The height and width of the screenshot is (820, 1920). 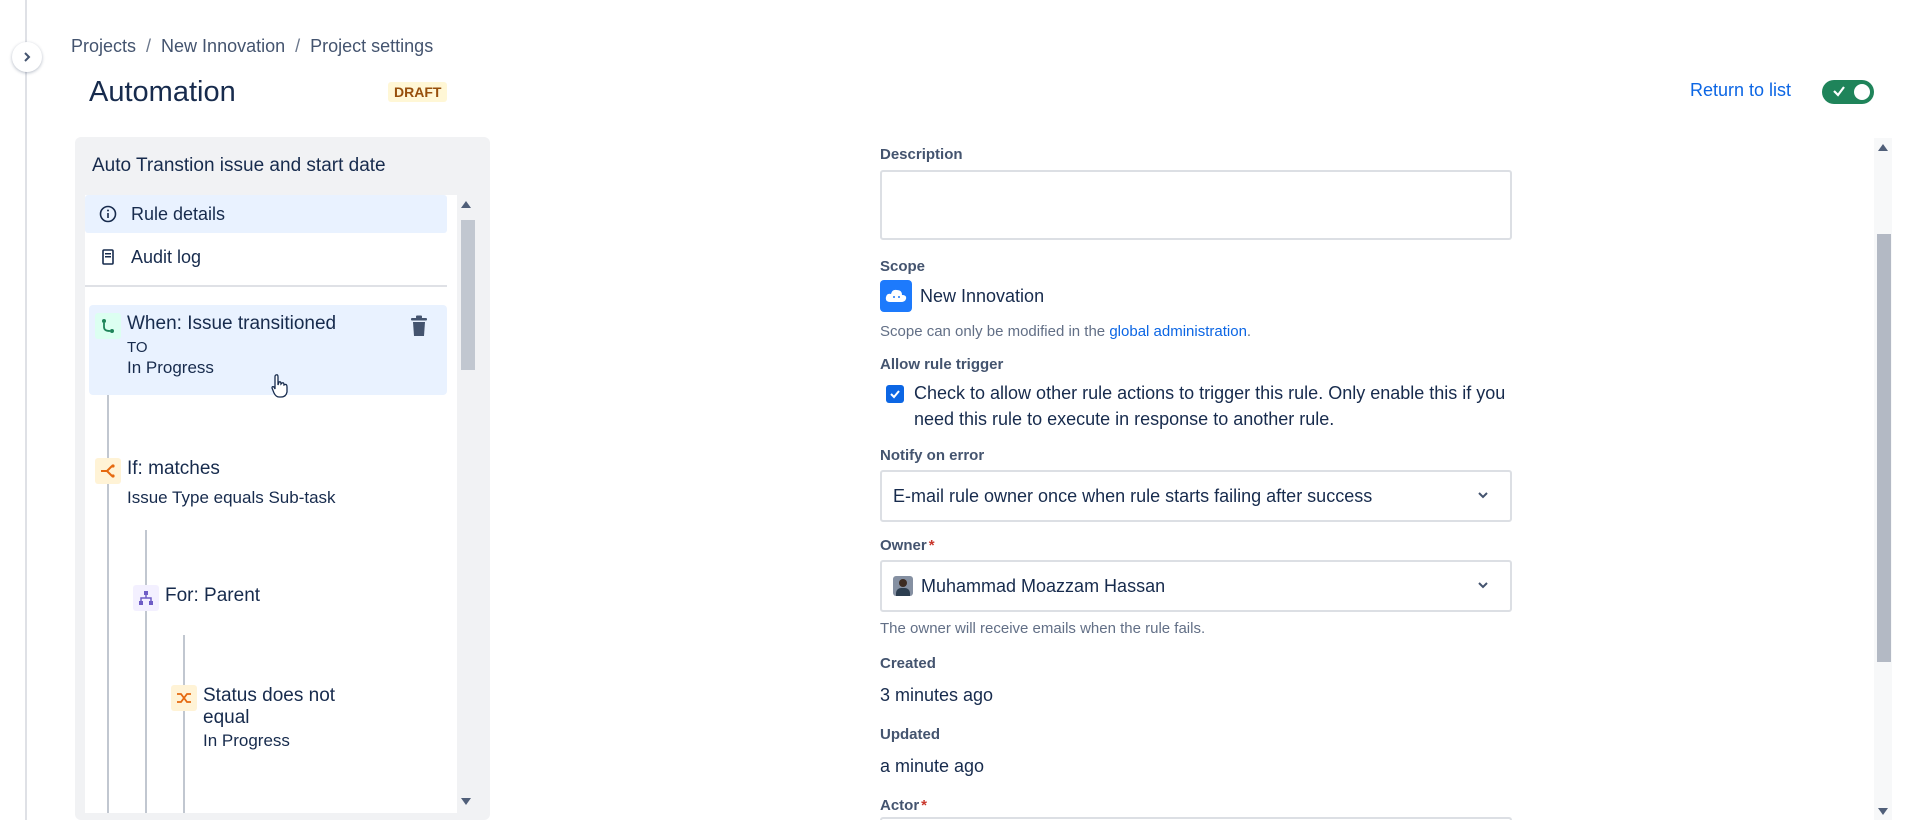 I want to click on compare-step-detail: In Progress, so click(x=246, y=740).